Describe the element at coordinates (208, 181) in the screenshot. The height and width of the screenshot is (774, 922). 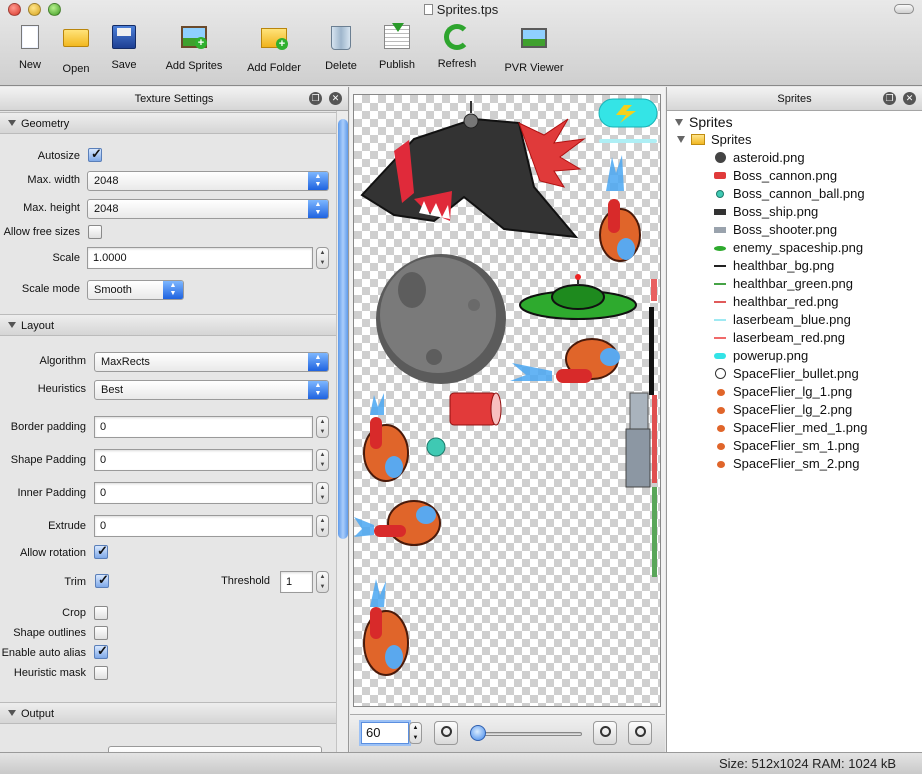
I see `max-width-select: 2048 ▲ ▼` at that location.